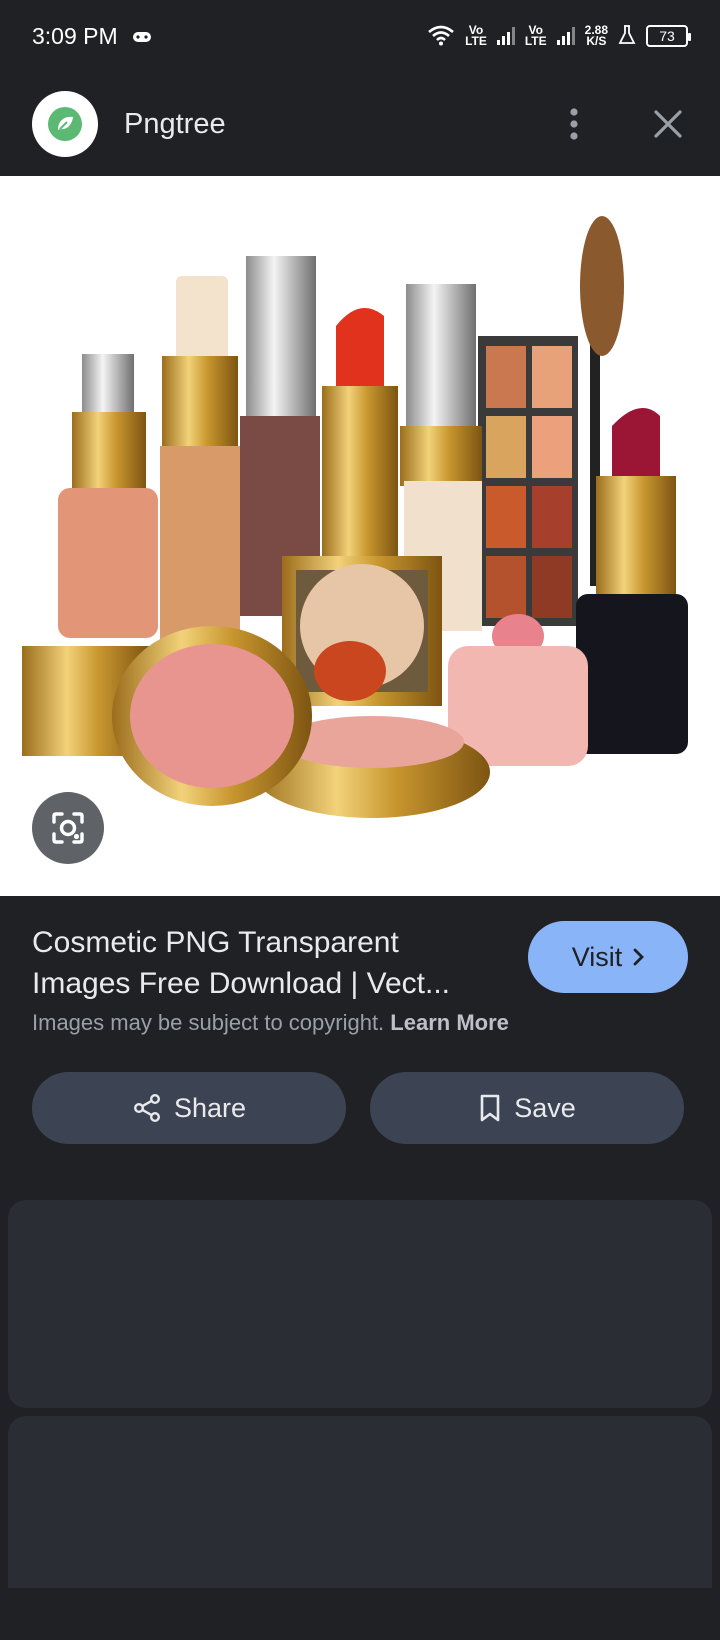 This screenshot has height=1640, width=720. I want to click on header-actions, so click(621, 124).